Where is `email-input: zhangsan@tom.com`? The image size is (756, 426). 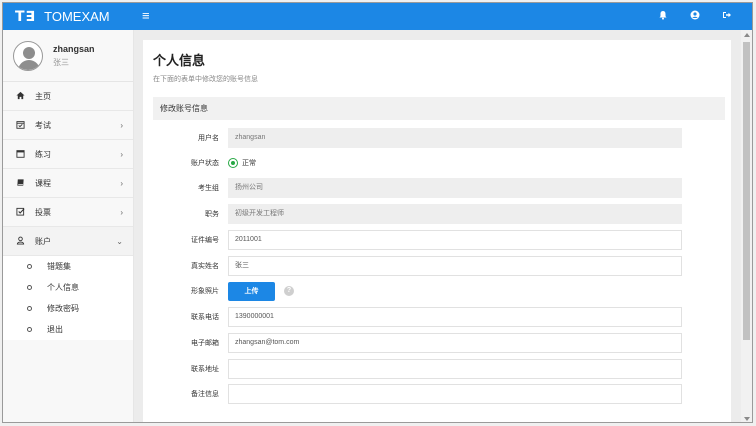
email-input: zhangsan@tom.com is located at coordinates (455, 343).